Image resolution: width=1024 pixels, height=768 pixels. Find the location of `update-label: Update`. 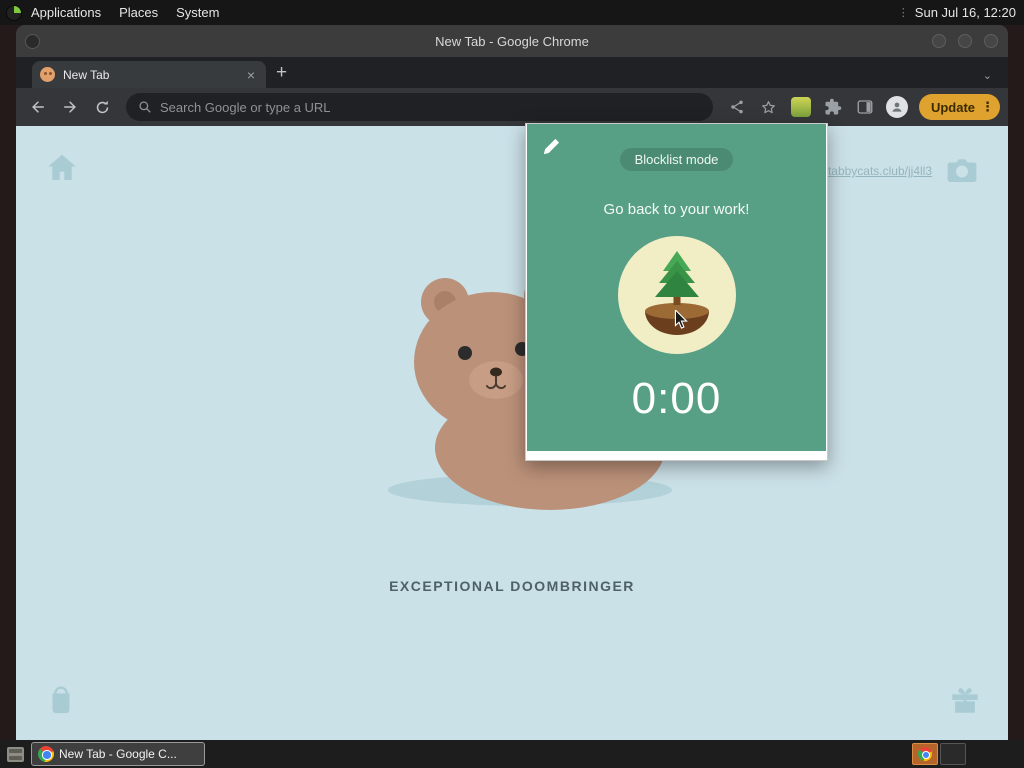

update-label: Update is located at coordinates (952, 107).